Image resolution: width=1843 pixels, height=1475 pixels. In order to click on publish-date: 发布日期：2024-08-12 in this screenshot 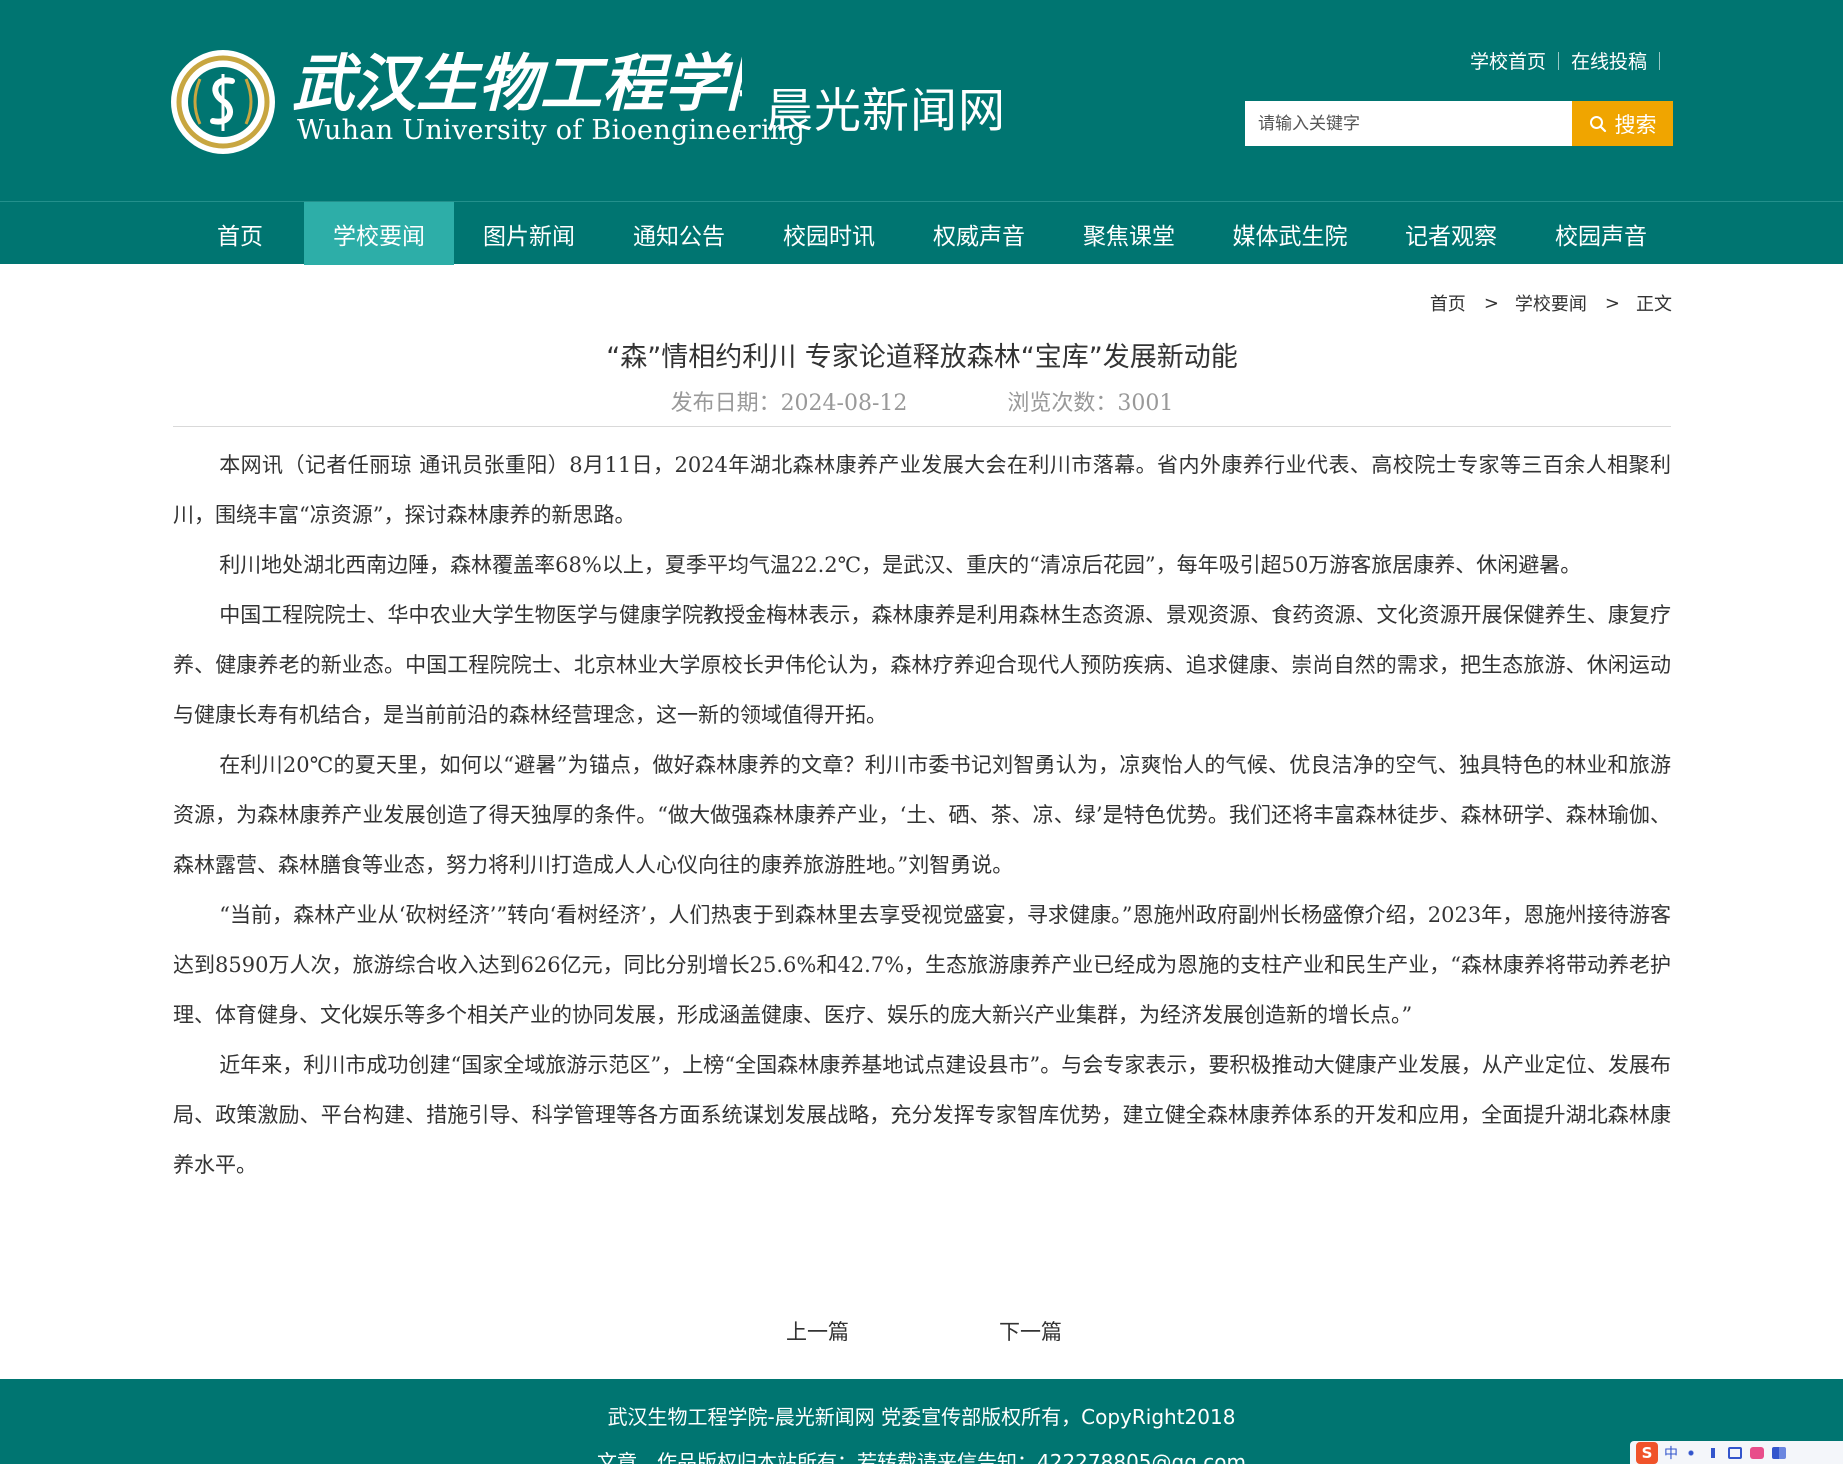, I will do `click(789, 403)`.